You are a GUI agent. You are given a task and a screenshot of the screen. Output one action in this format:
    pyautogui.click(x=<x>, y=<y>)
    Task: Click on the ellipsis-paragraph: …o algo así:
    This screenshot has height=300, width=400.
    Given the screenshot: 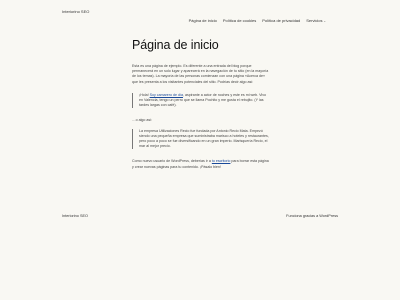 What is the action you would take?
    pyautogui.click(x=142, y=120)
    